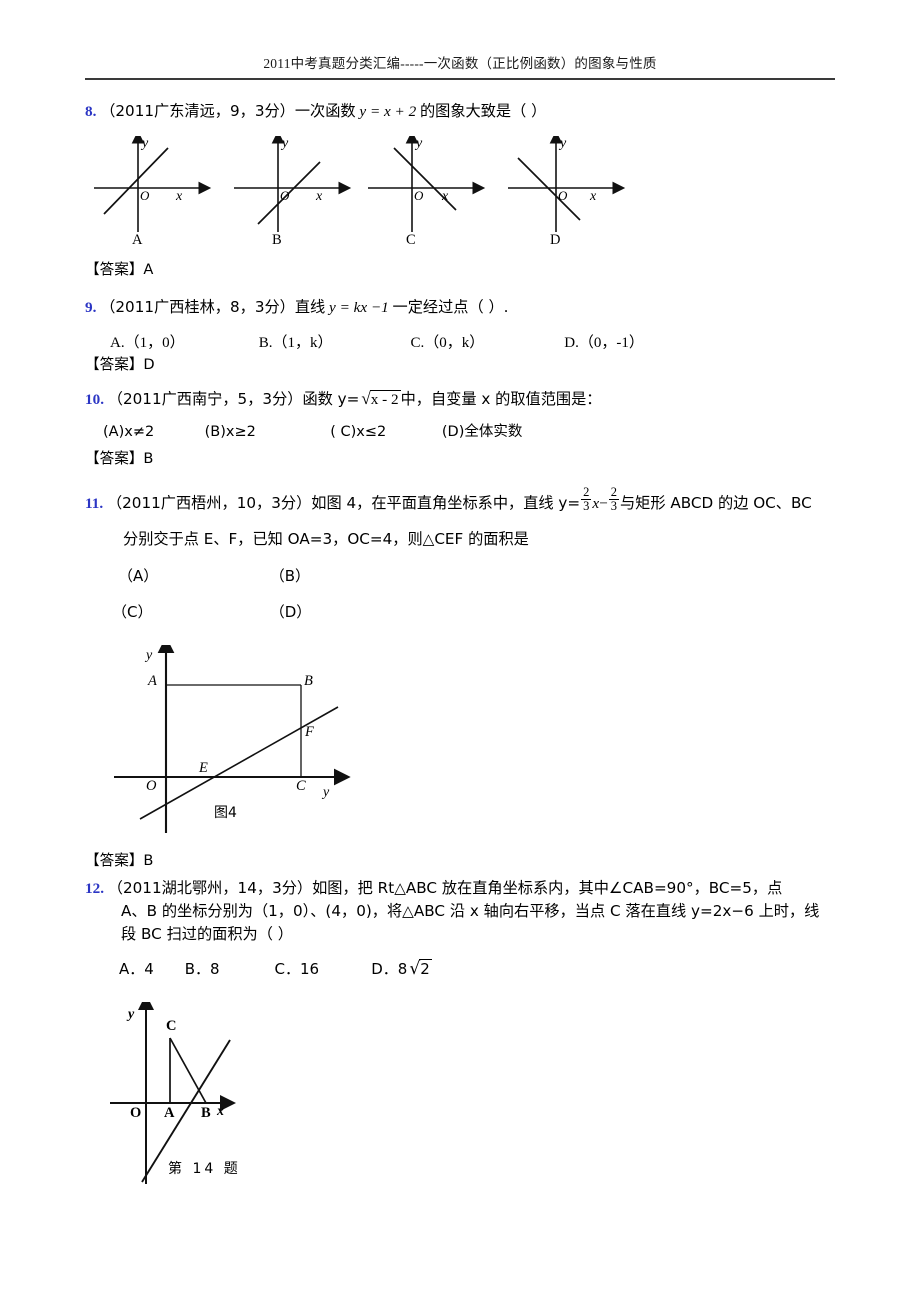 Image resolution: width=920 pixels, height=1302 pixels. Describe the element at coordinates (230, 432) in the screenshot. I see `question-10-option-b: (B)x≥2` at that location.